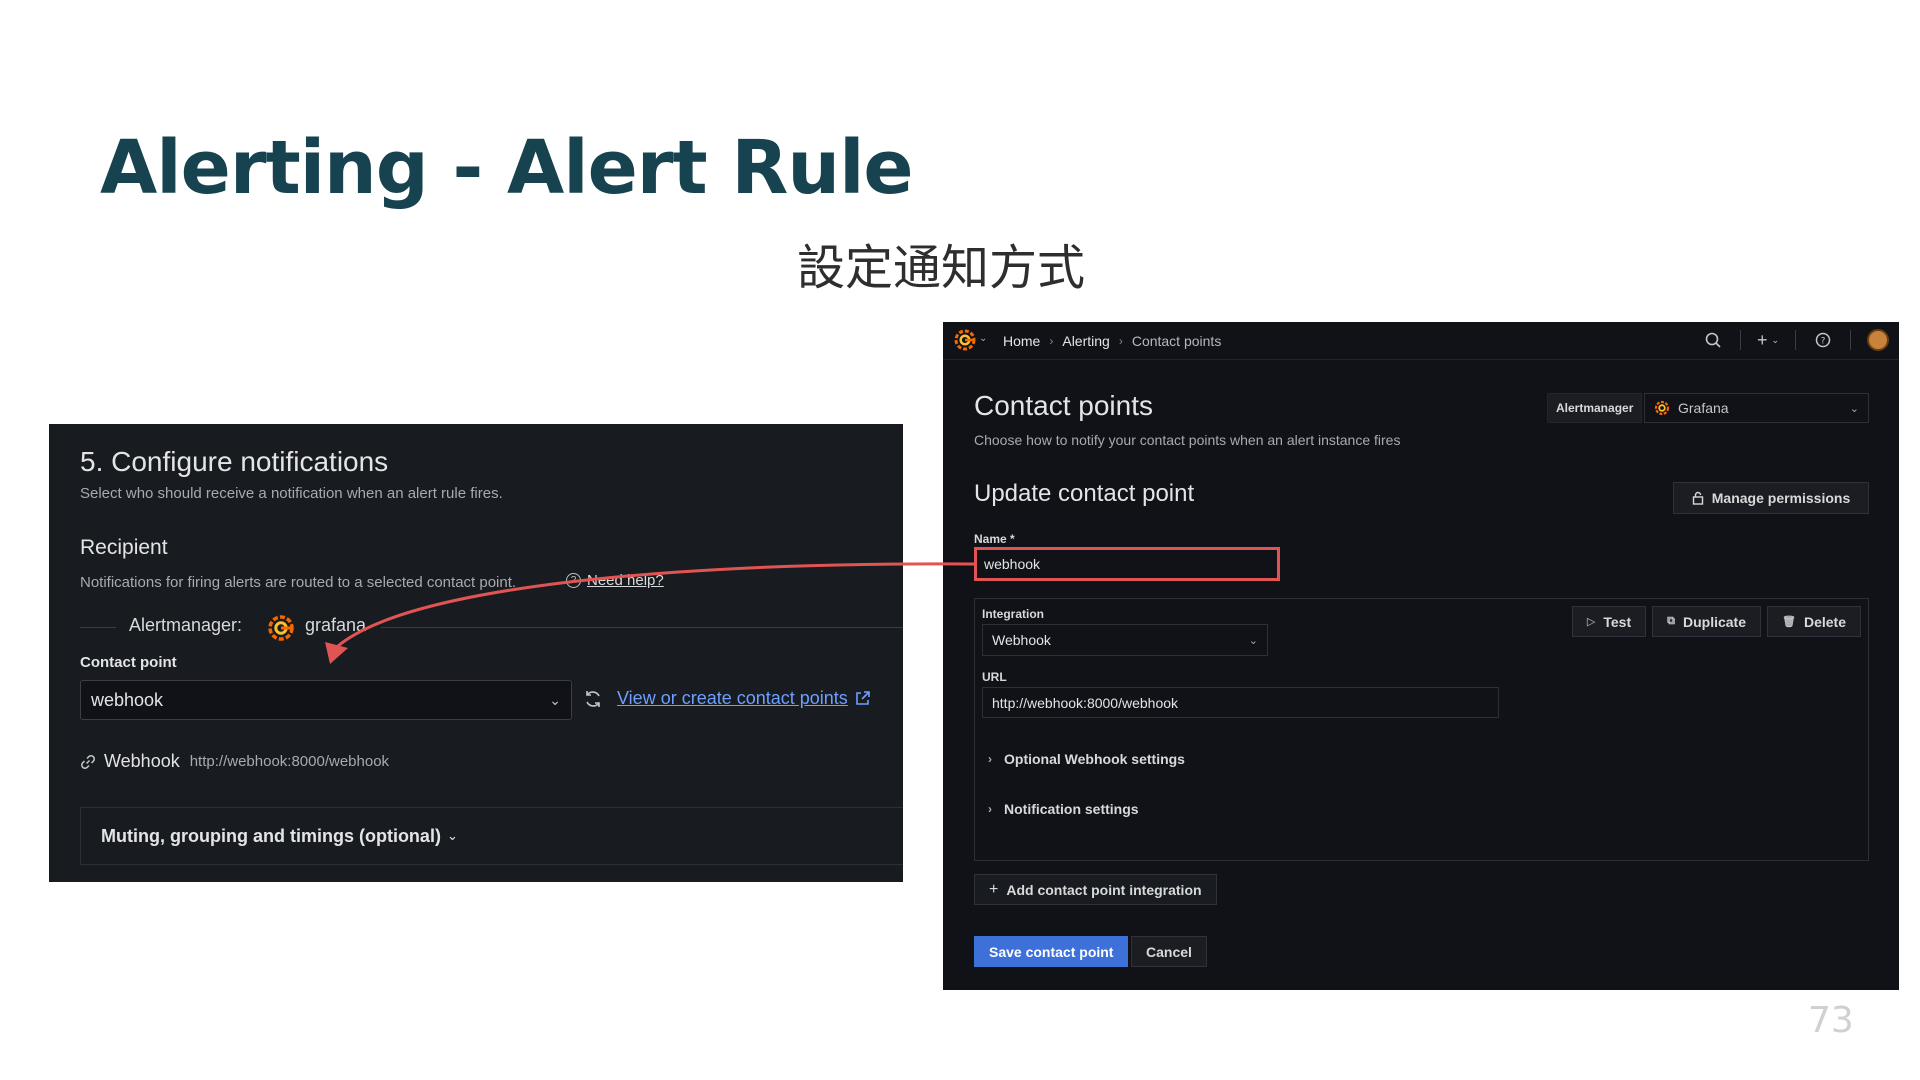  Describe the element at coordinates (234, 461) in the screenshot. I see `configure-notifications-title: 5. Configure notifications` at that location.